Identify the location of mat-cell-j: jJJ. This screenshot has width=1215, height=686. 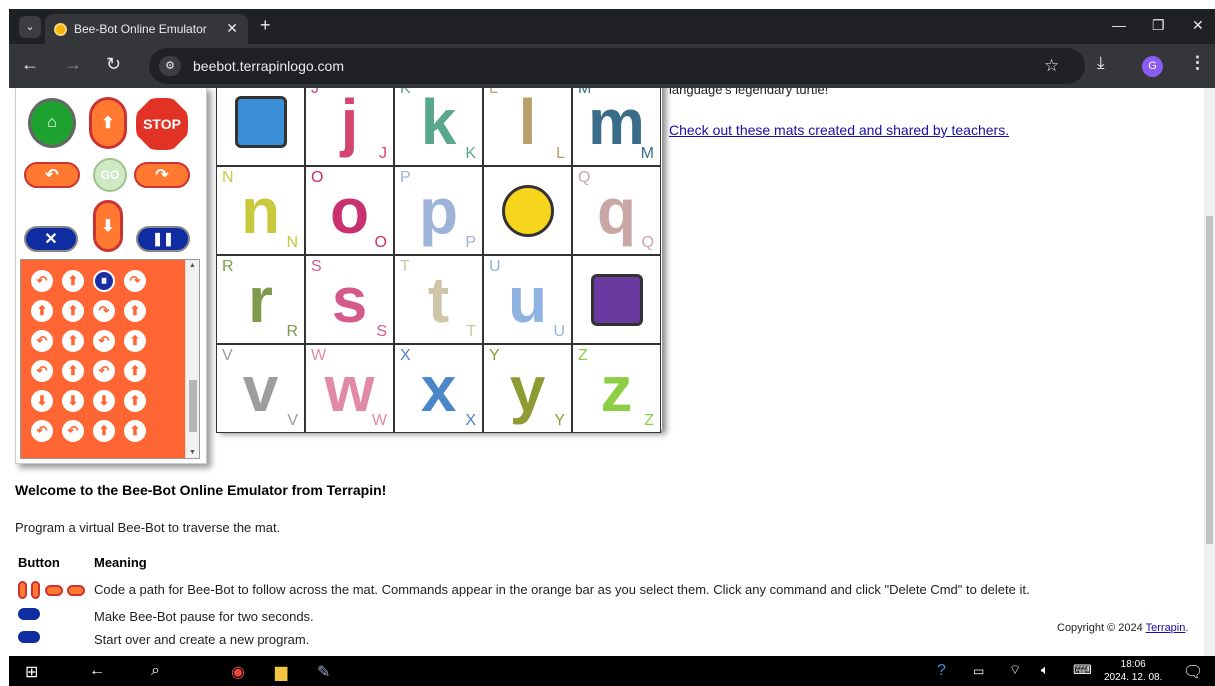
(349, 127).